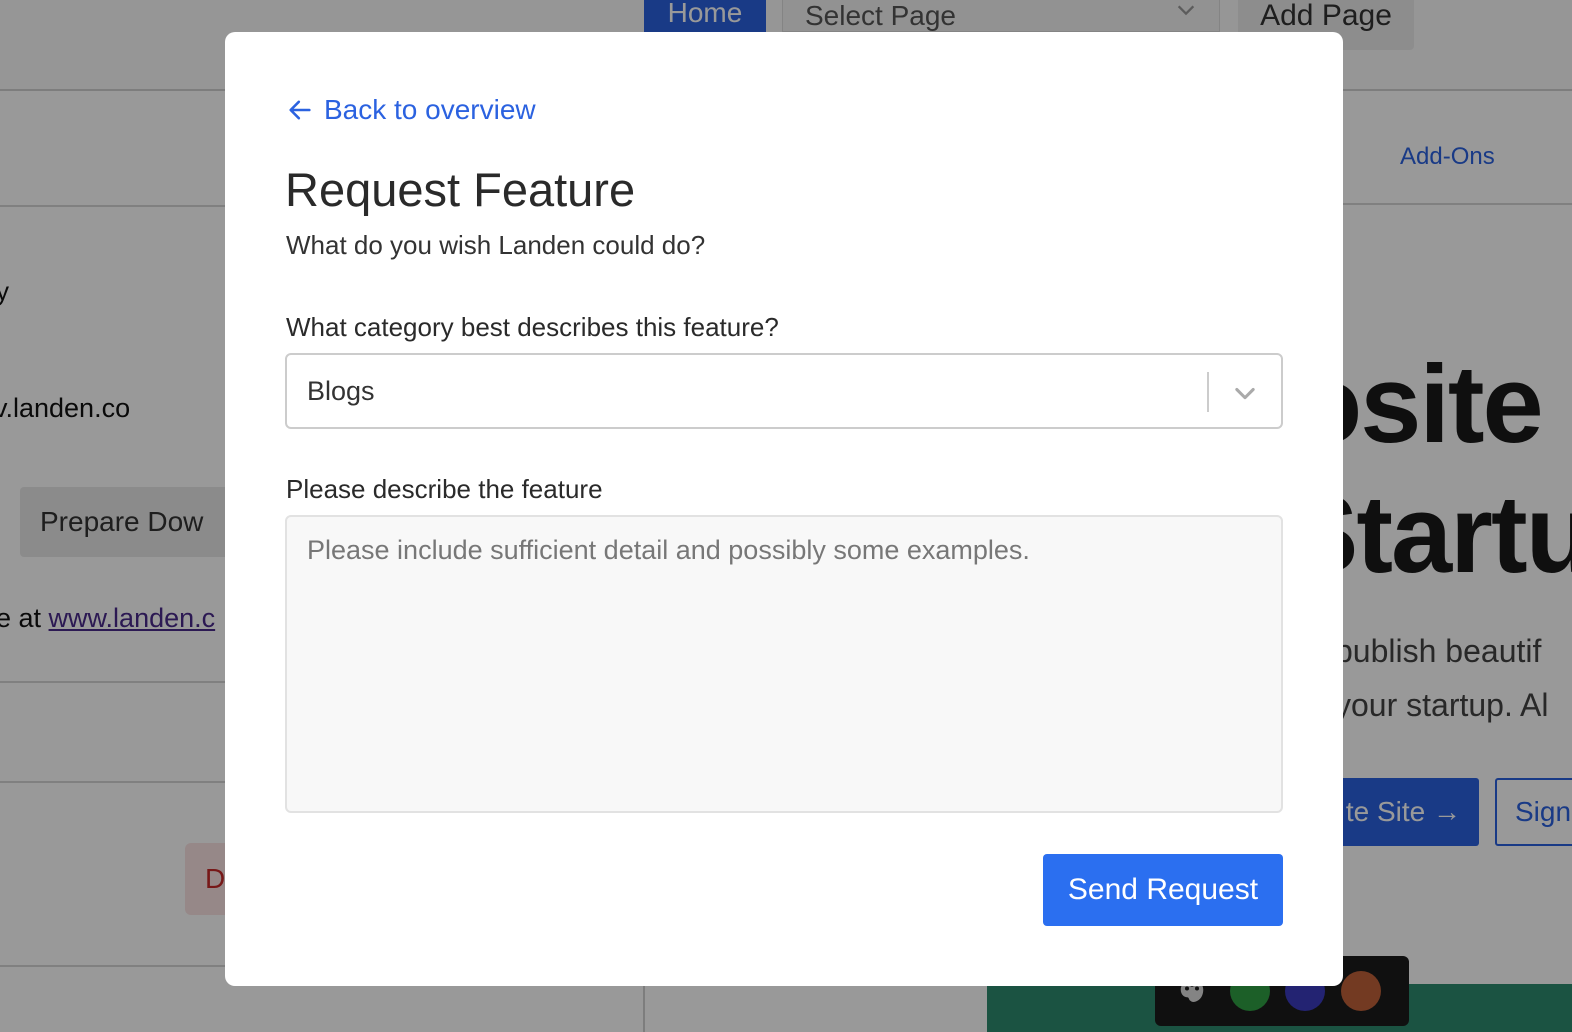 This screenshot has width=1572, height=1032. What do you see at coordinates (1208, 392) in the screenshot?
I see `select-divider` at bounding box center [1208, 392].